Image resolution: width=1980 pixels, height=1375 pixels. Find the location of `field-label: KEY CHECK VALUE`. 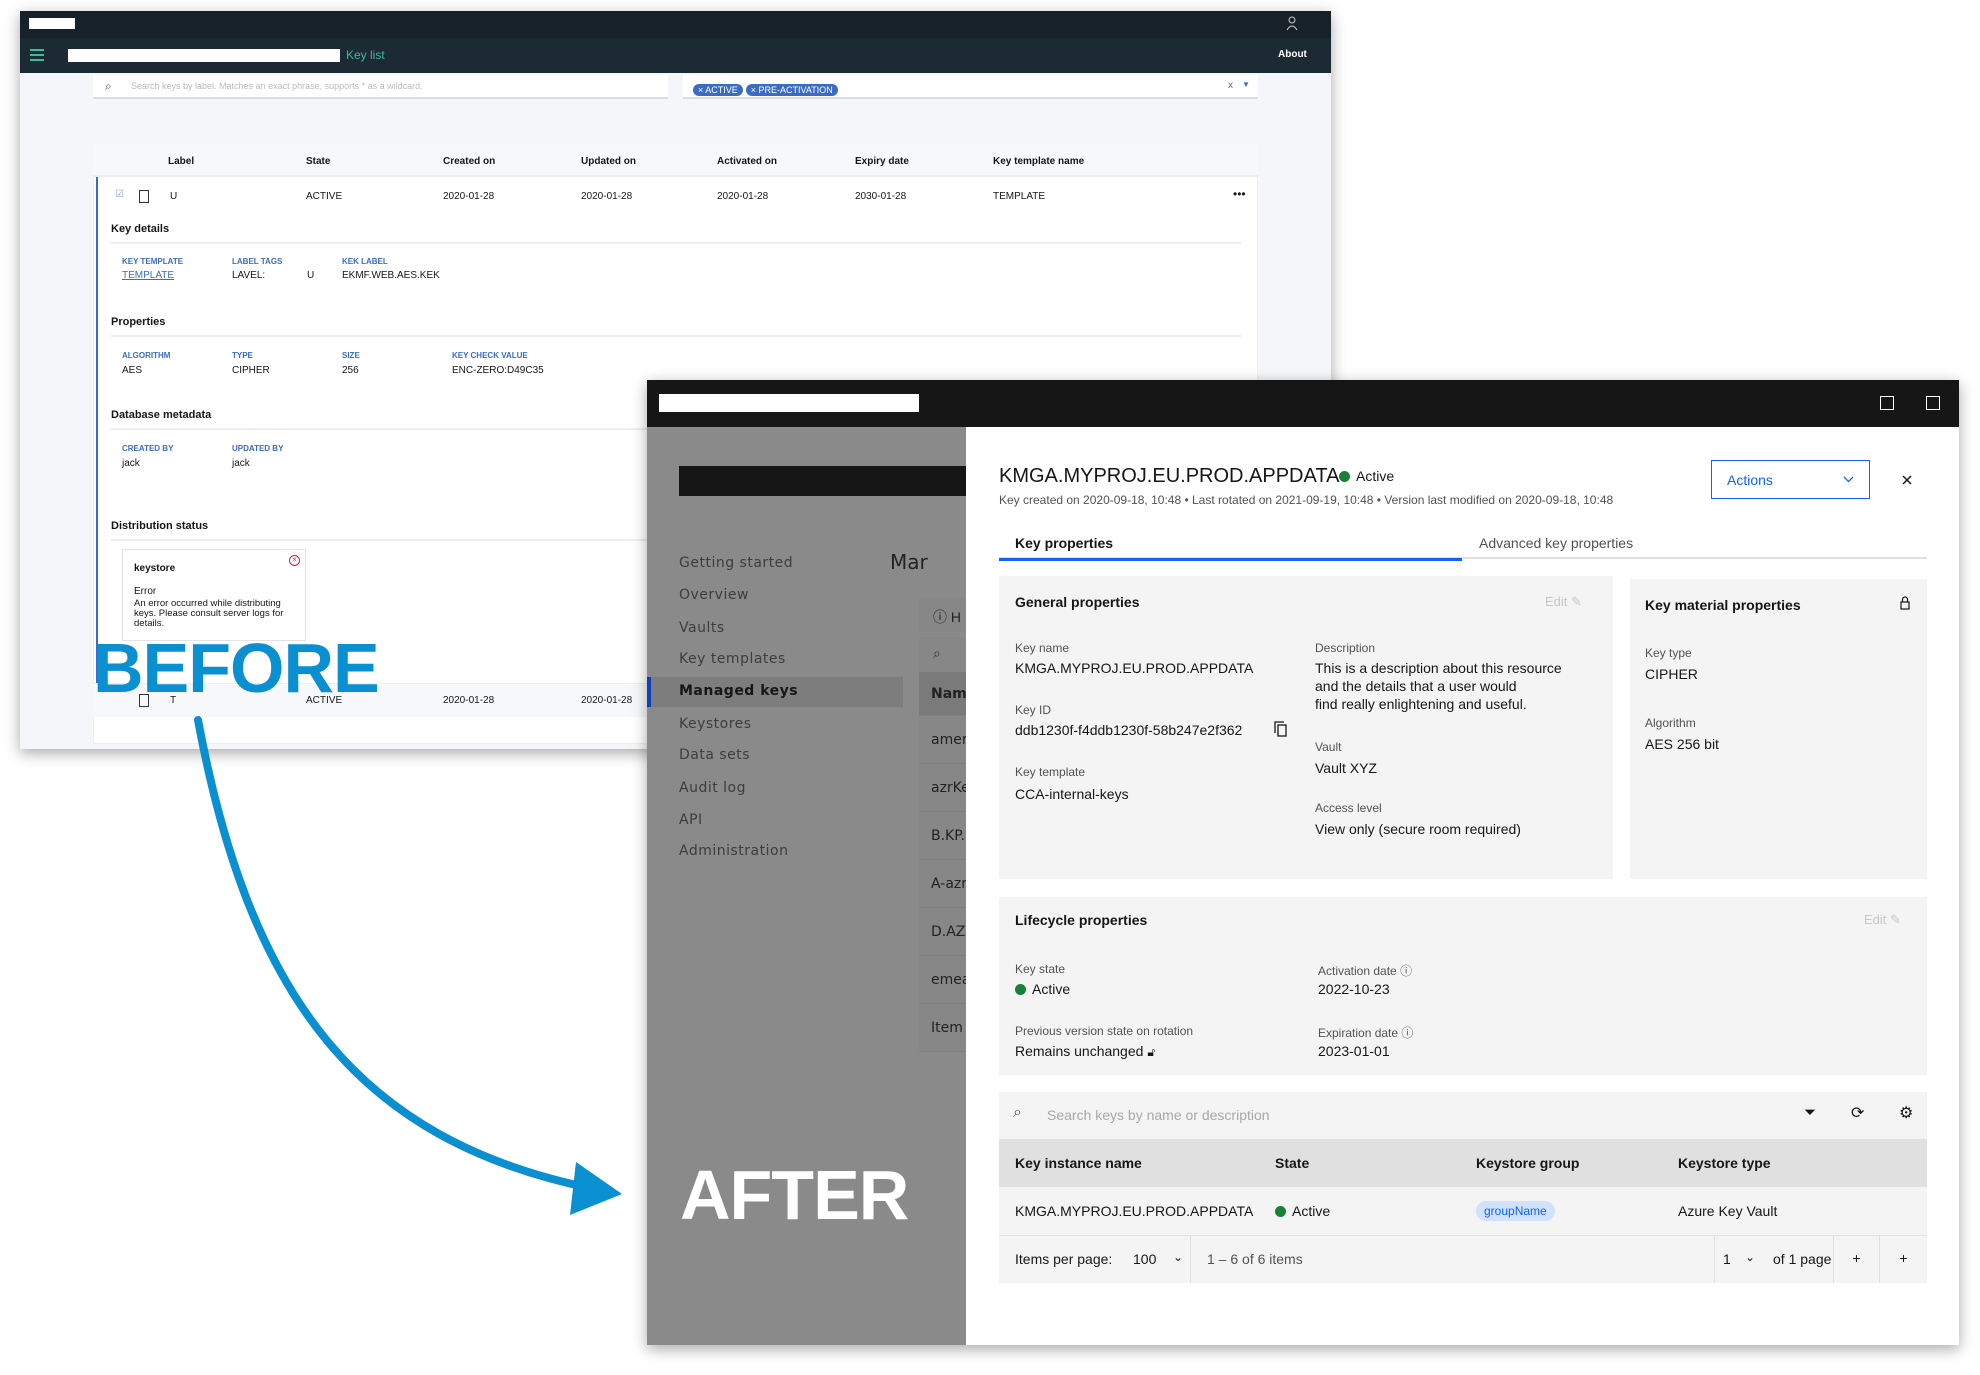

field-label: KEY CHECK VALUE is located at coordinates (490, 355).